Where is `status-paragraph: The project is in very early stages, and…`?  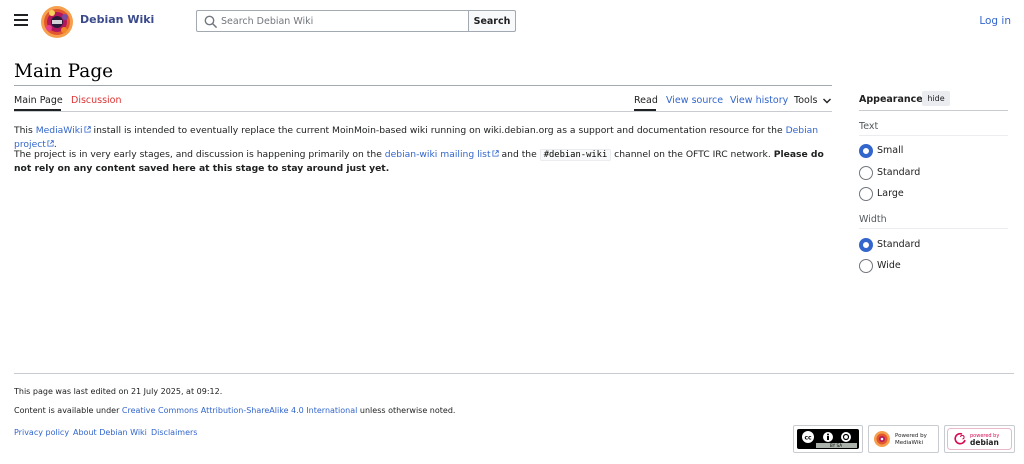 status-paragraph: The project is in very early stages, and… is located at coordinates (424, 162).